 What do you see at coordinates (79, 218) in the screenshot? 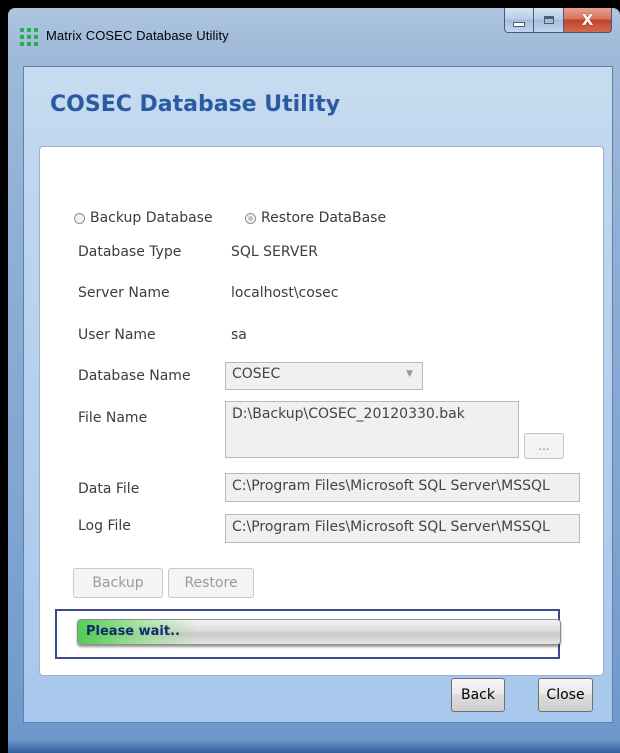
I see `radio-icon` at bounding box center [79, 218].